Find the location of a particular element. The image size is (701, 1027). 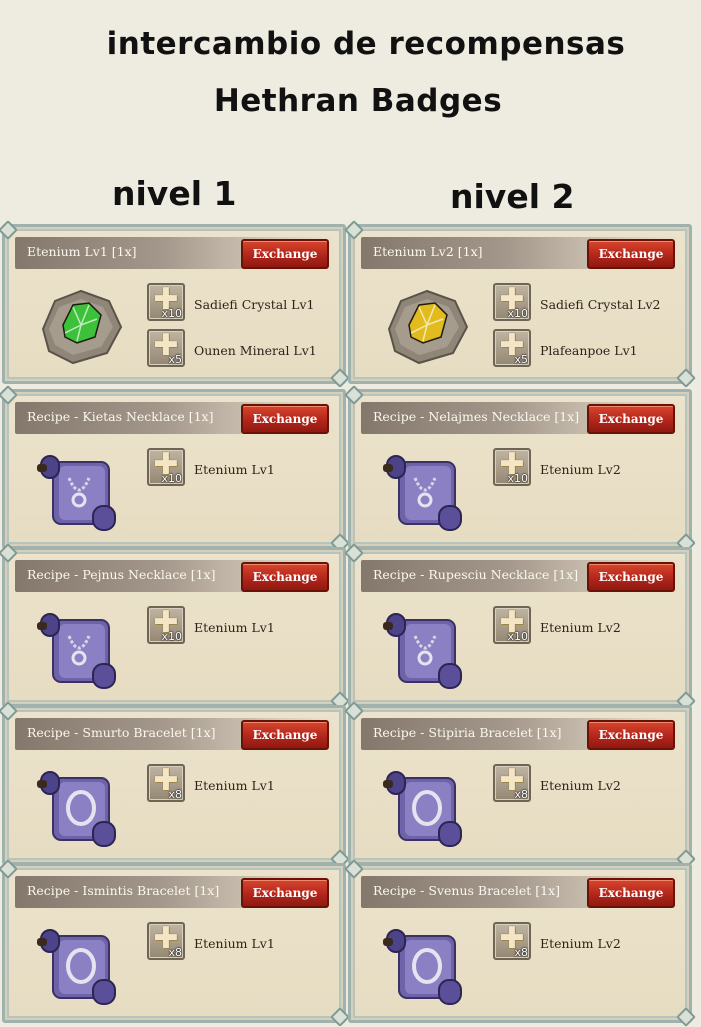

reward-name: Etenium Lv1 [1x] is located at coordinates (82, 251).